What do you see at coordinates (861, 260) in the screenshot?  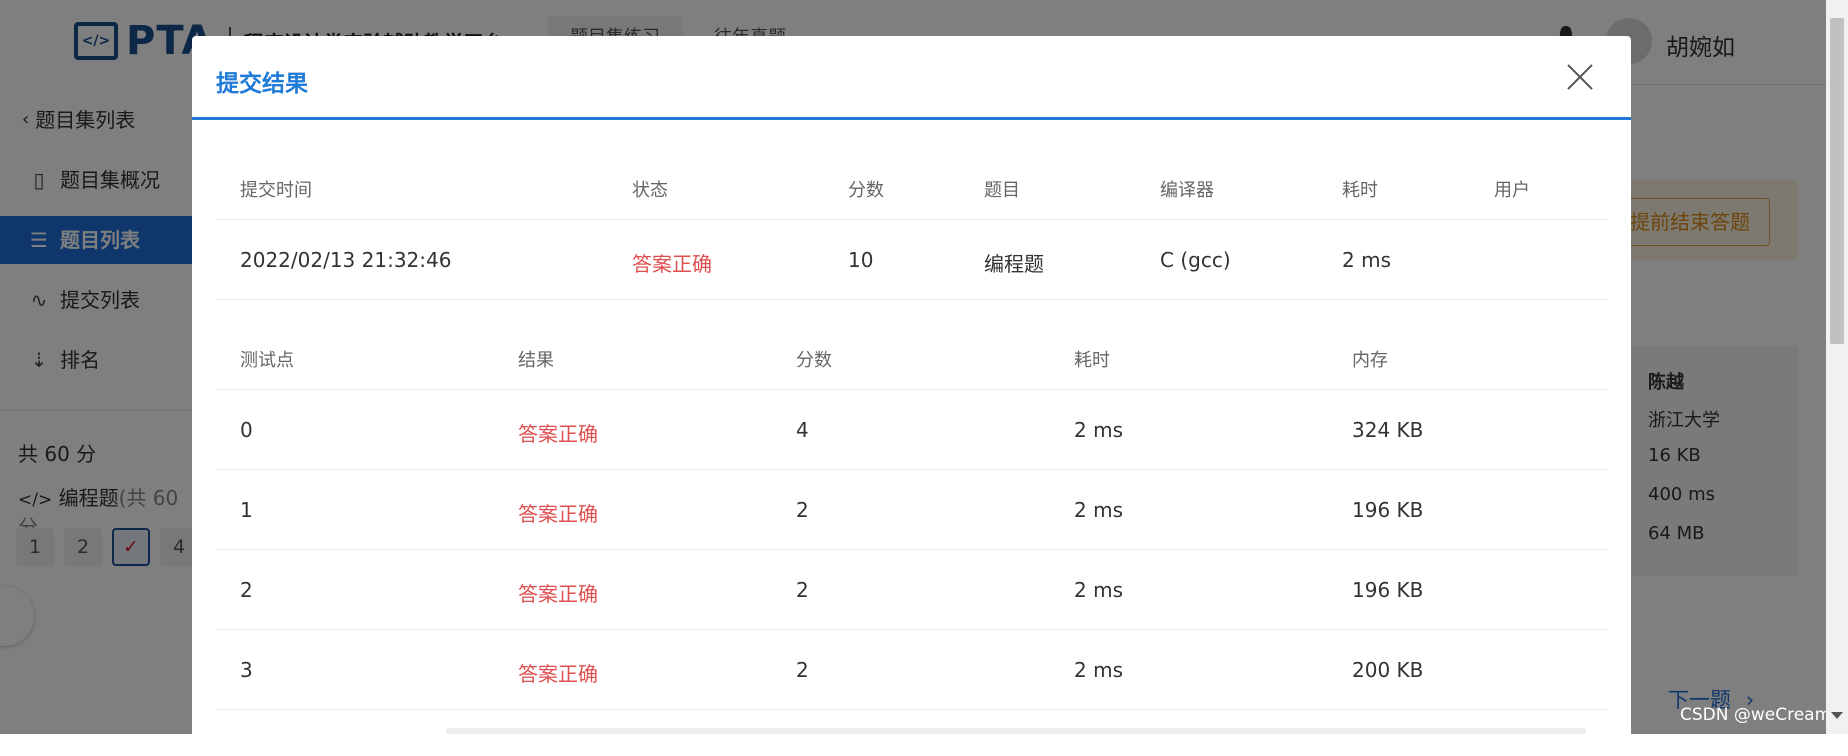 I see `score: 10` at bounding box center [861, 260].